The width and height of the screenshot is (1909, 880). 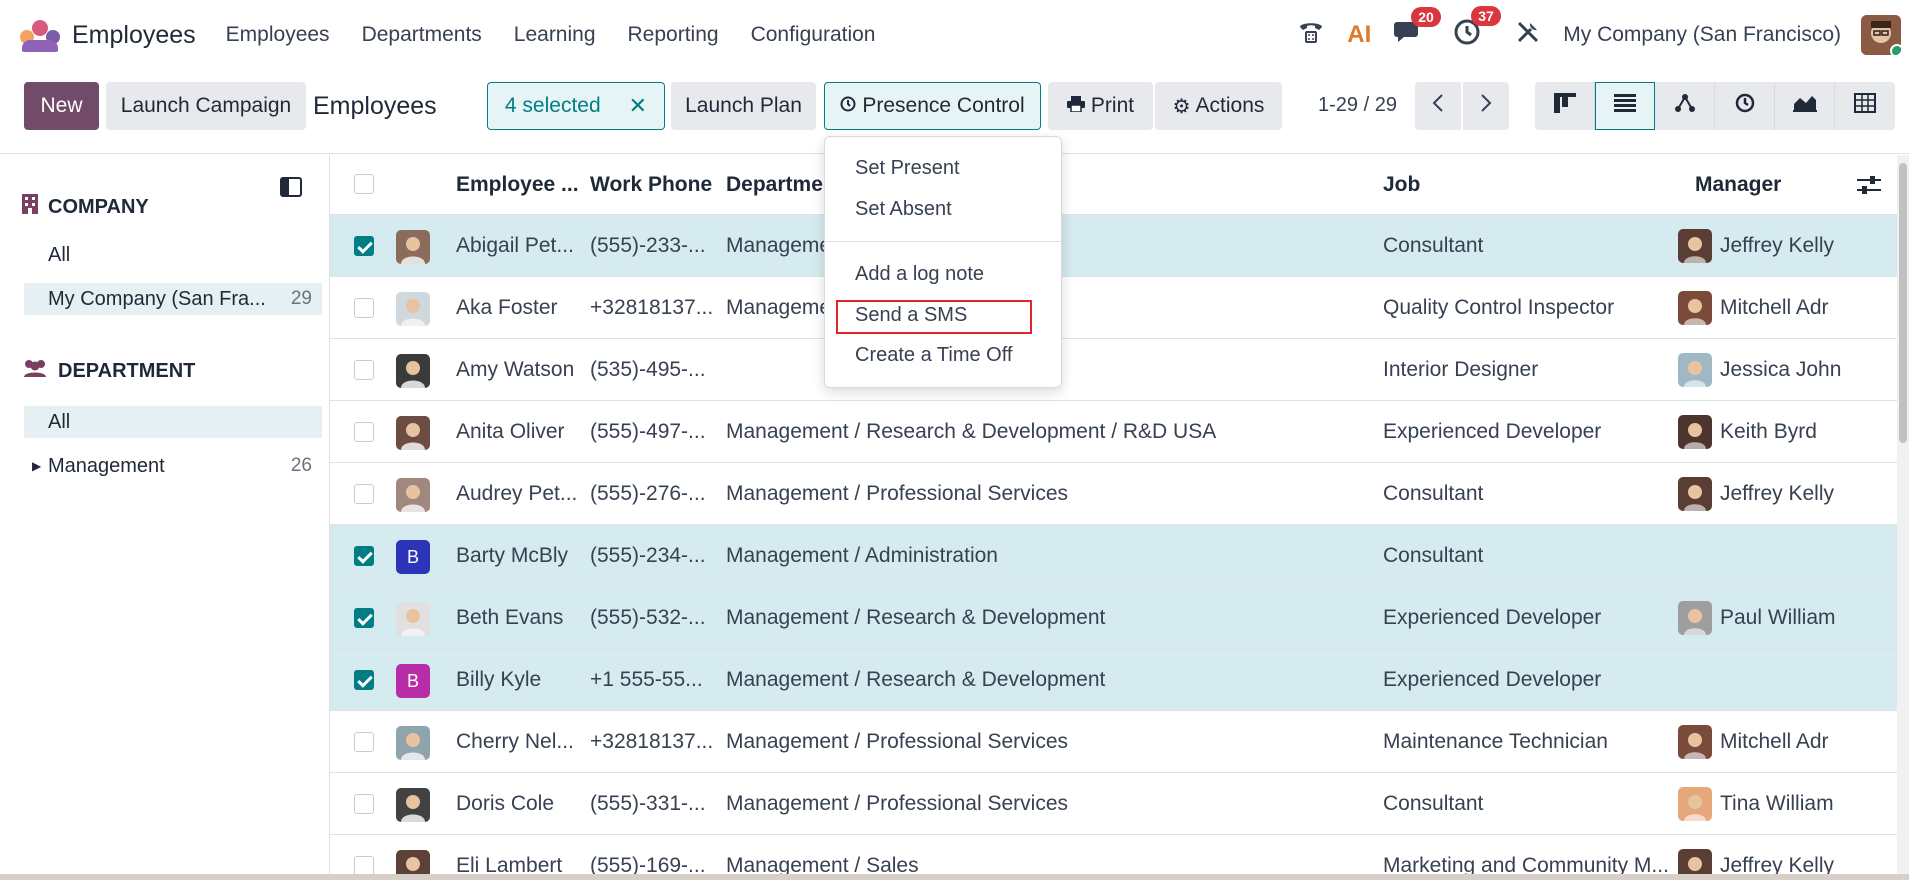 What do you see at coordinates (638, 106) in the screenshot?
I see `clear-selection-icon: ✕` at bounding box center [638, 106].